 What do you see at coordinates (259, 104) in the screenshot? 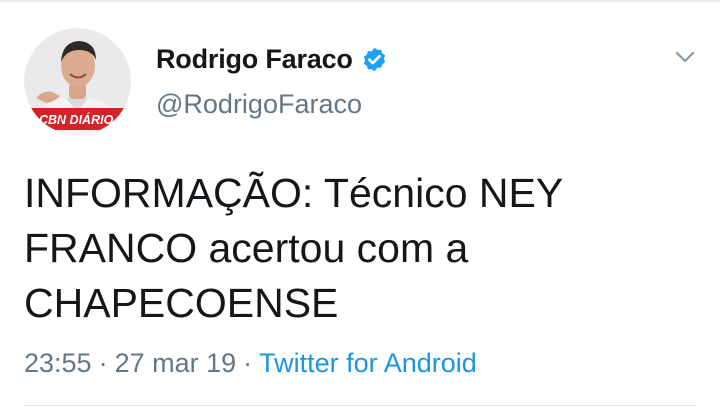
I see `user-handle: @RodrigoFaraco` at bounding box center [259, 104].